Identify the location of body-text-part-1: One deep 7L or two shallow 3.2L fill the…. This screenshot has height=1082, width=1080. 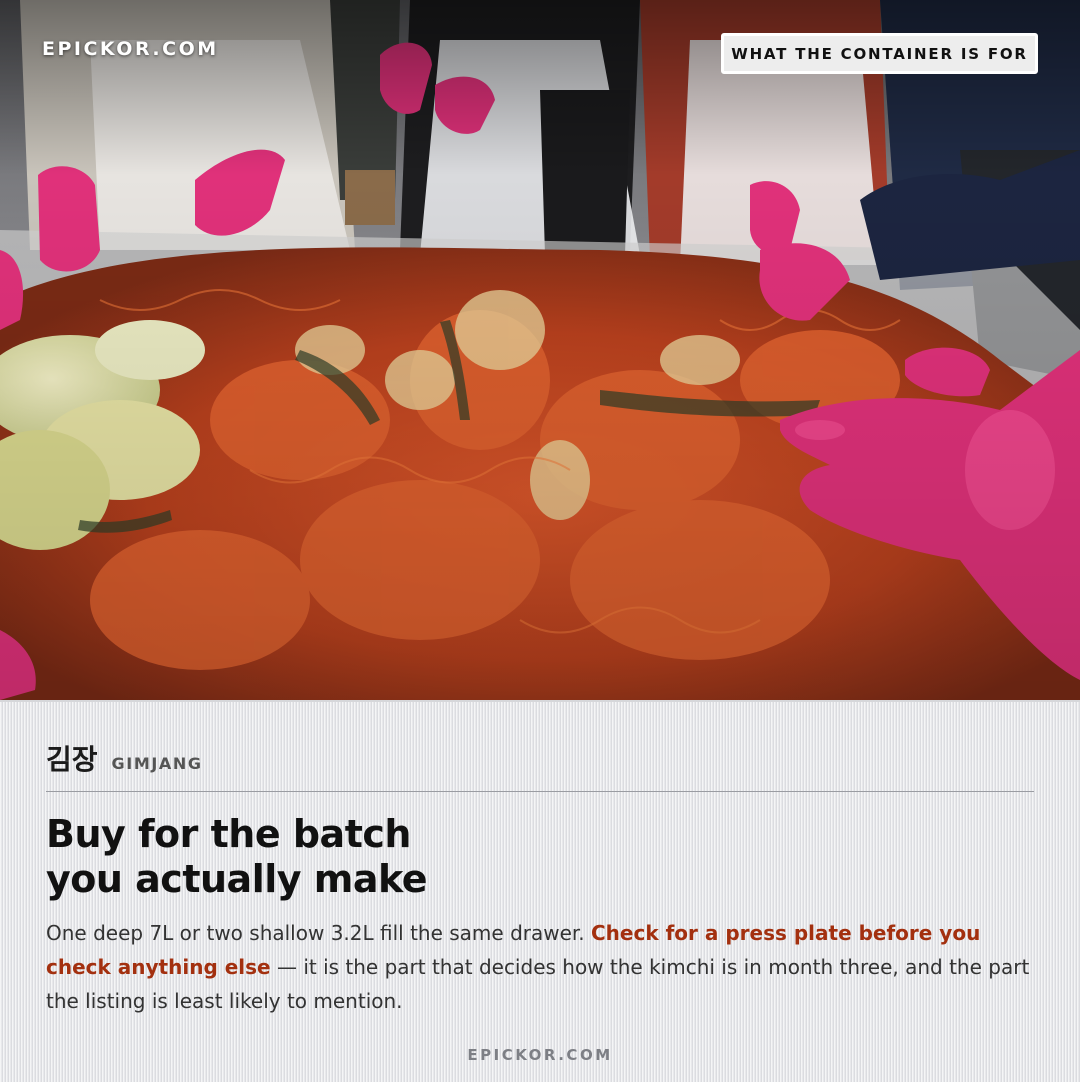
(318, 933).